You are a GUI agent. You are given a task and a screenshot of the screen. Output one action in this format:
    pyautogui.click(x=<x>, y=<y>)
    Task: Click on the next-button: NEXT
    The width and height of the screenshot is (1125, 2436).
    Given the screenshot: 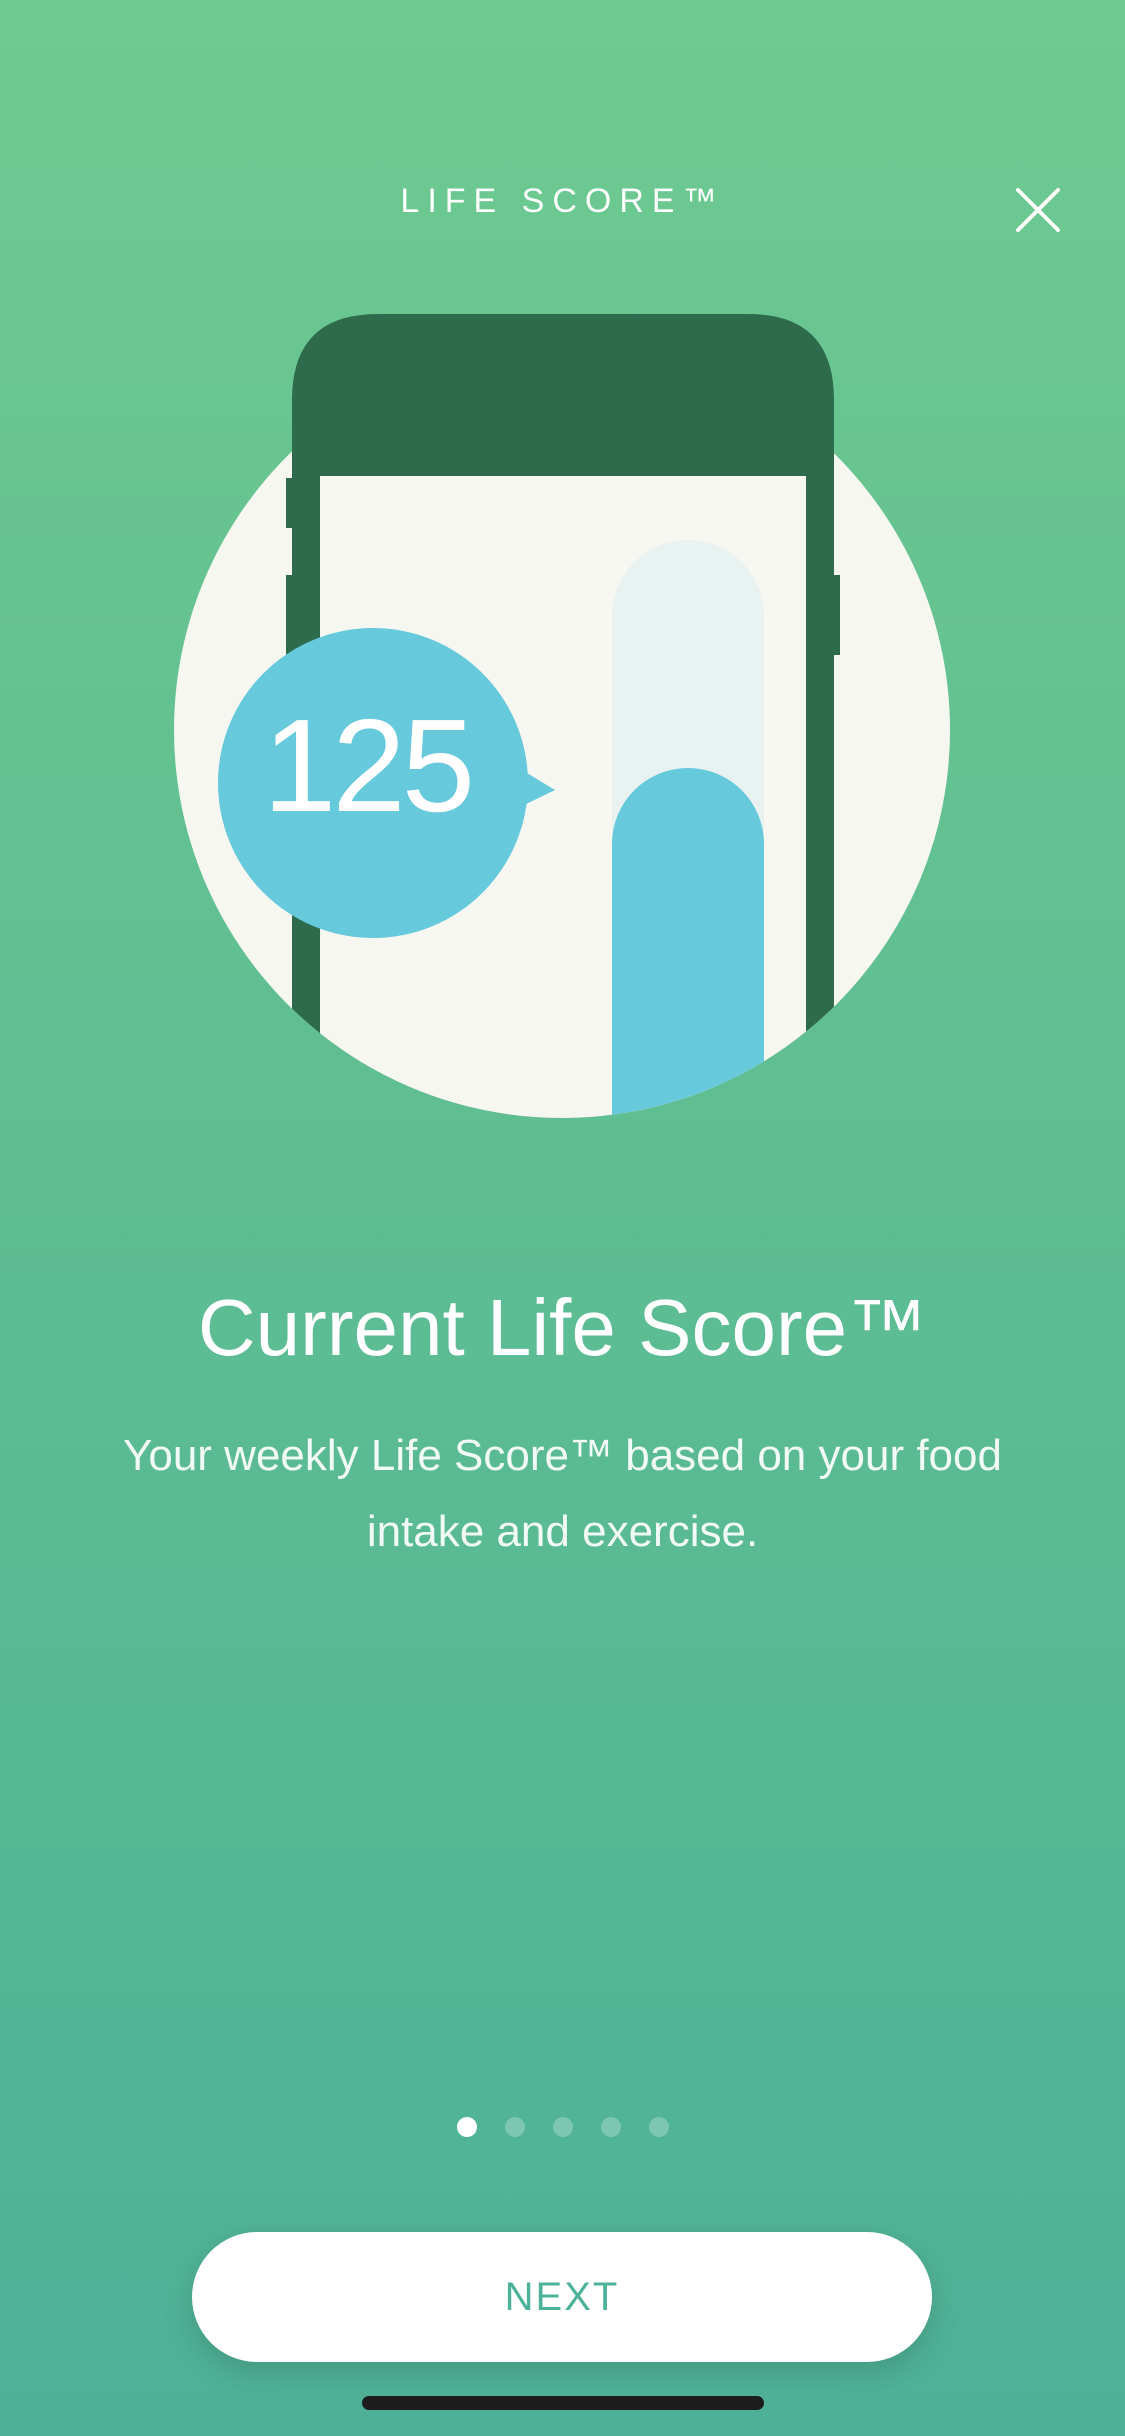 What is the action you would take?
    pyautogui.click(x=562, y=2297)
    